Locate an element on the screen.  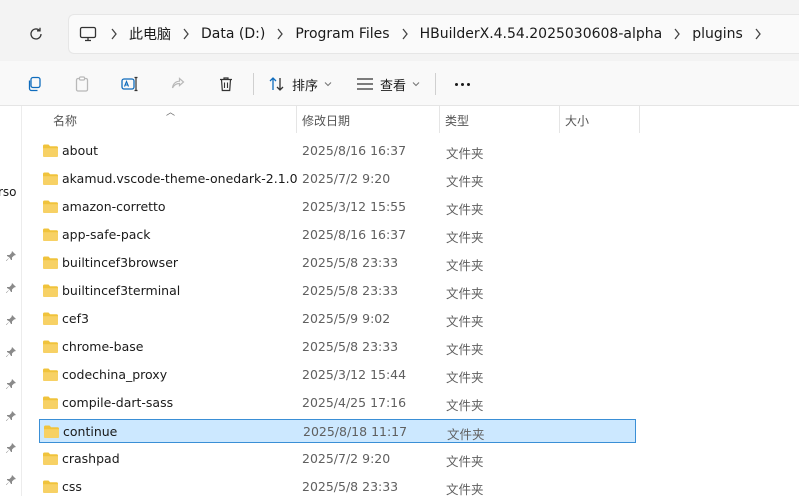
nav-item-label: rso is located at coordinates (8, 192).